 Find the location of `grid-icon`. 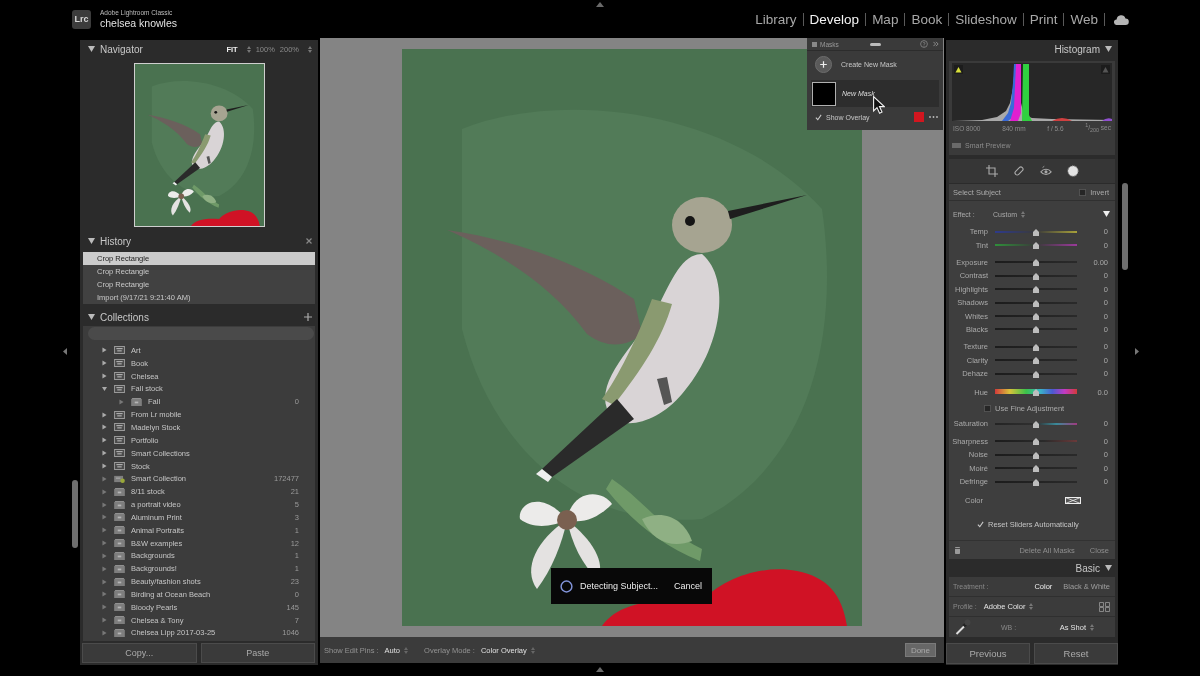

grid-icon is located at coordinates (1104, 606).